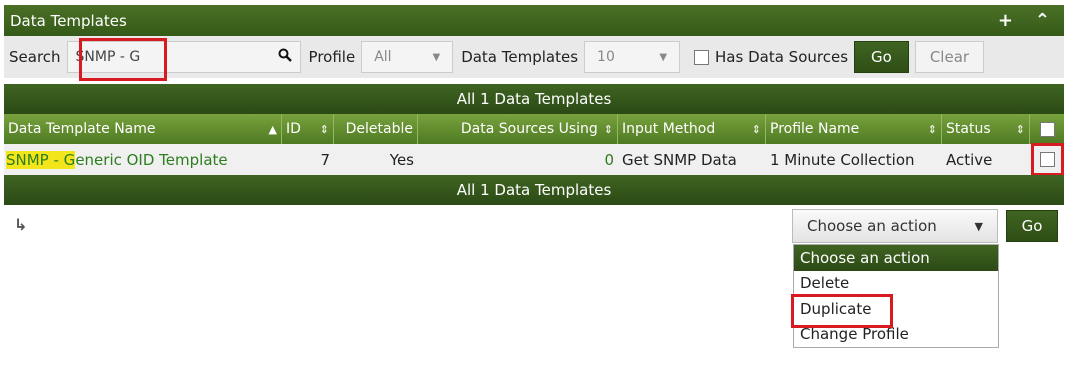 The height and width of the screenshot is (365, 1068). Describe the element at coordinates (518, 129) in the screenshot. I see `col-sources-using: Data Sources Using ⇕` at that location.